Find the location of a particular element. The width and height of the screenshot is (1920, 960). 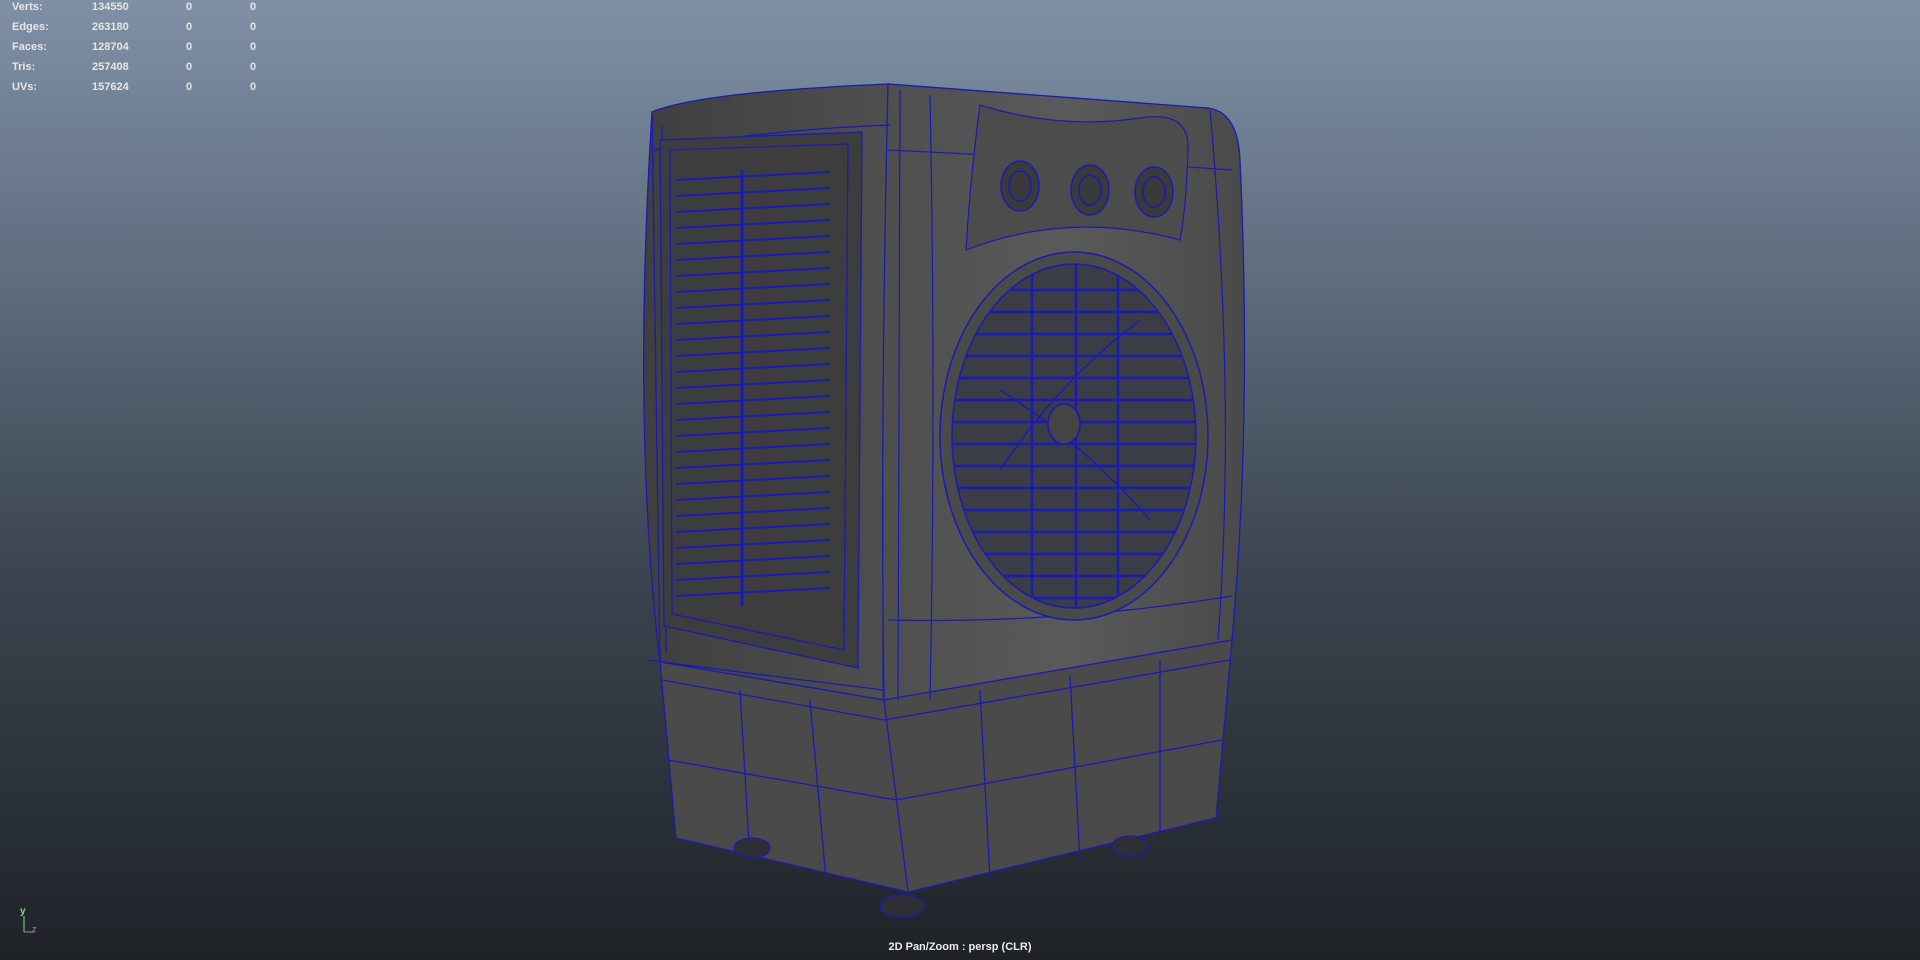

fan-grille is located at coordinates (1074, 436).